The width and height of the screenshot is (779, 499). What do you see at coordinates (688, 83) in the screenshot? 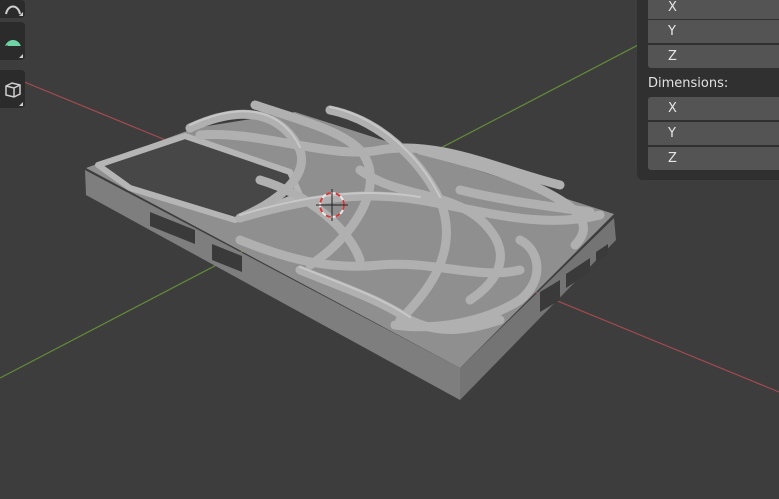
I see `dimensions-label: Dimensions:` at bounding box center [688, 83].